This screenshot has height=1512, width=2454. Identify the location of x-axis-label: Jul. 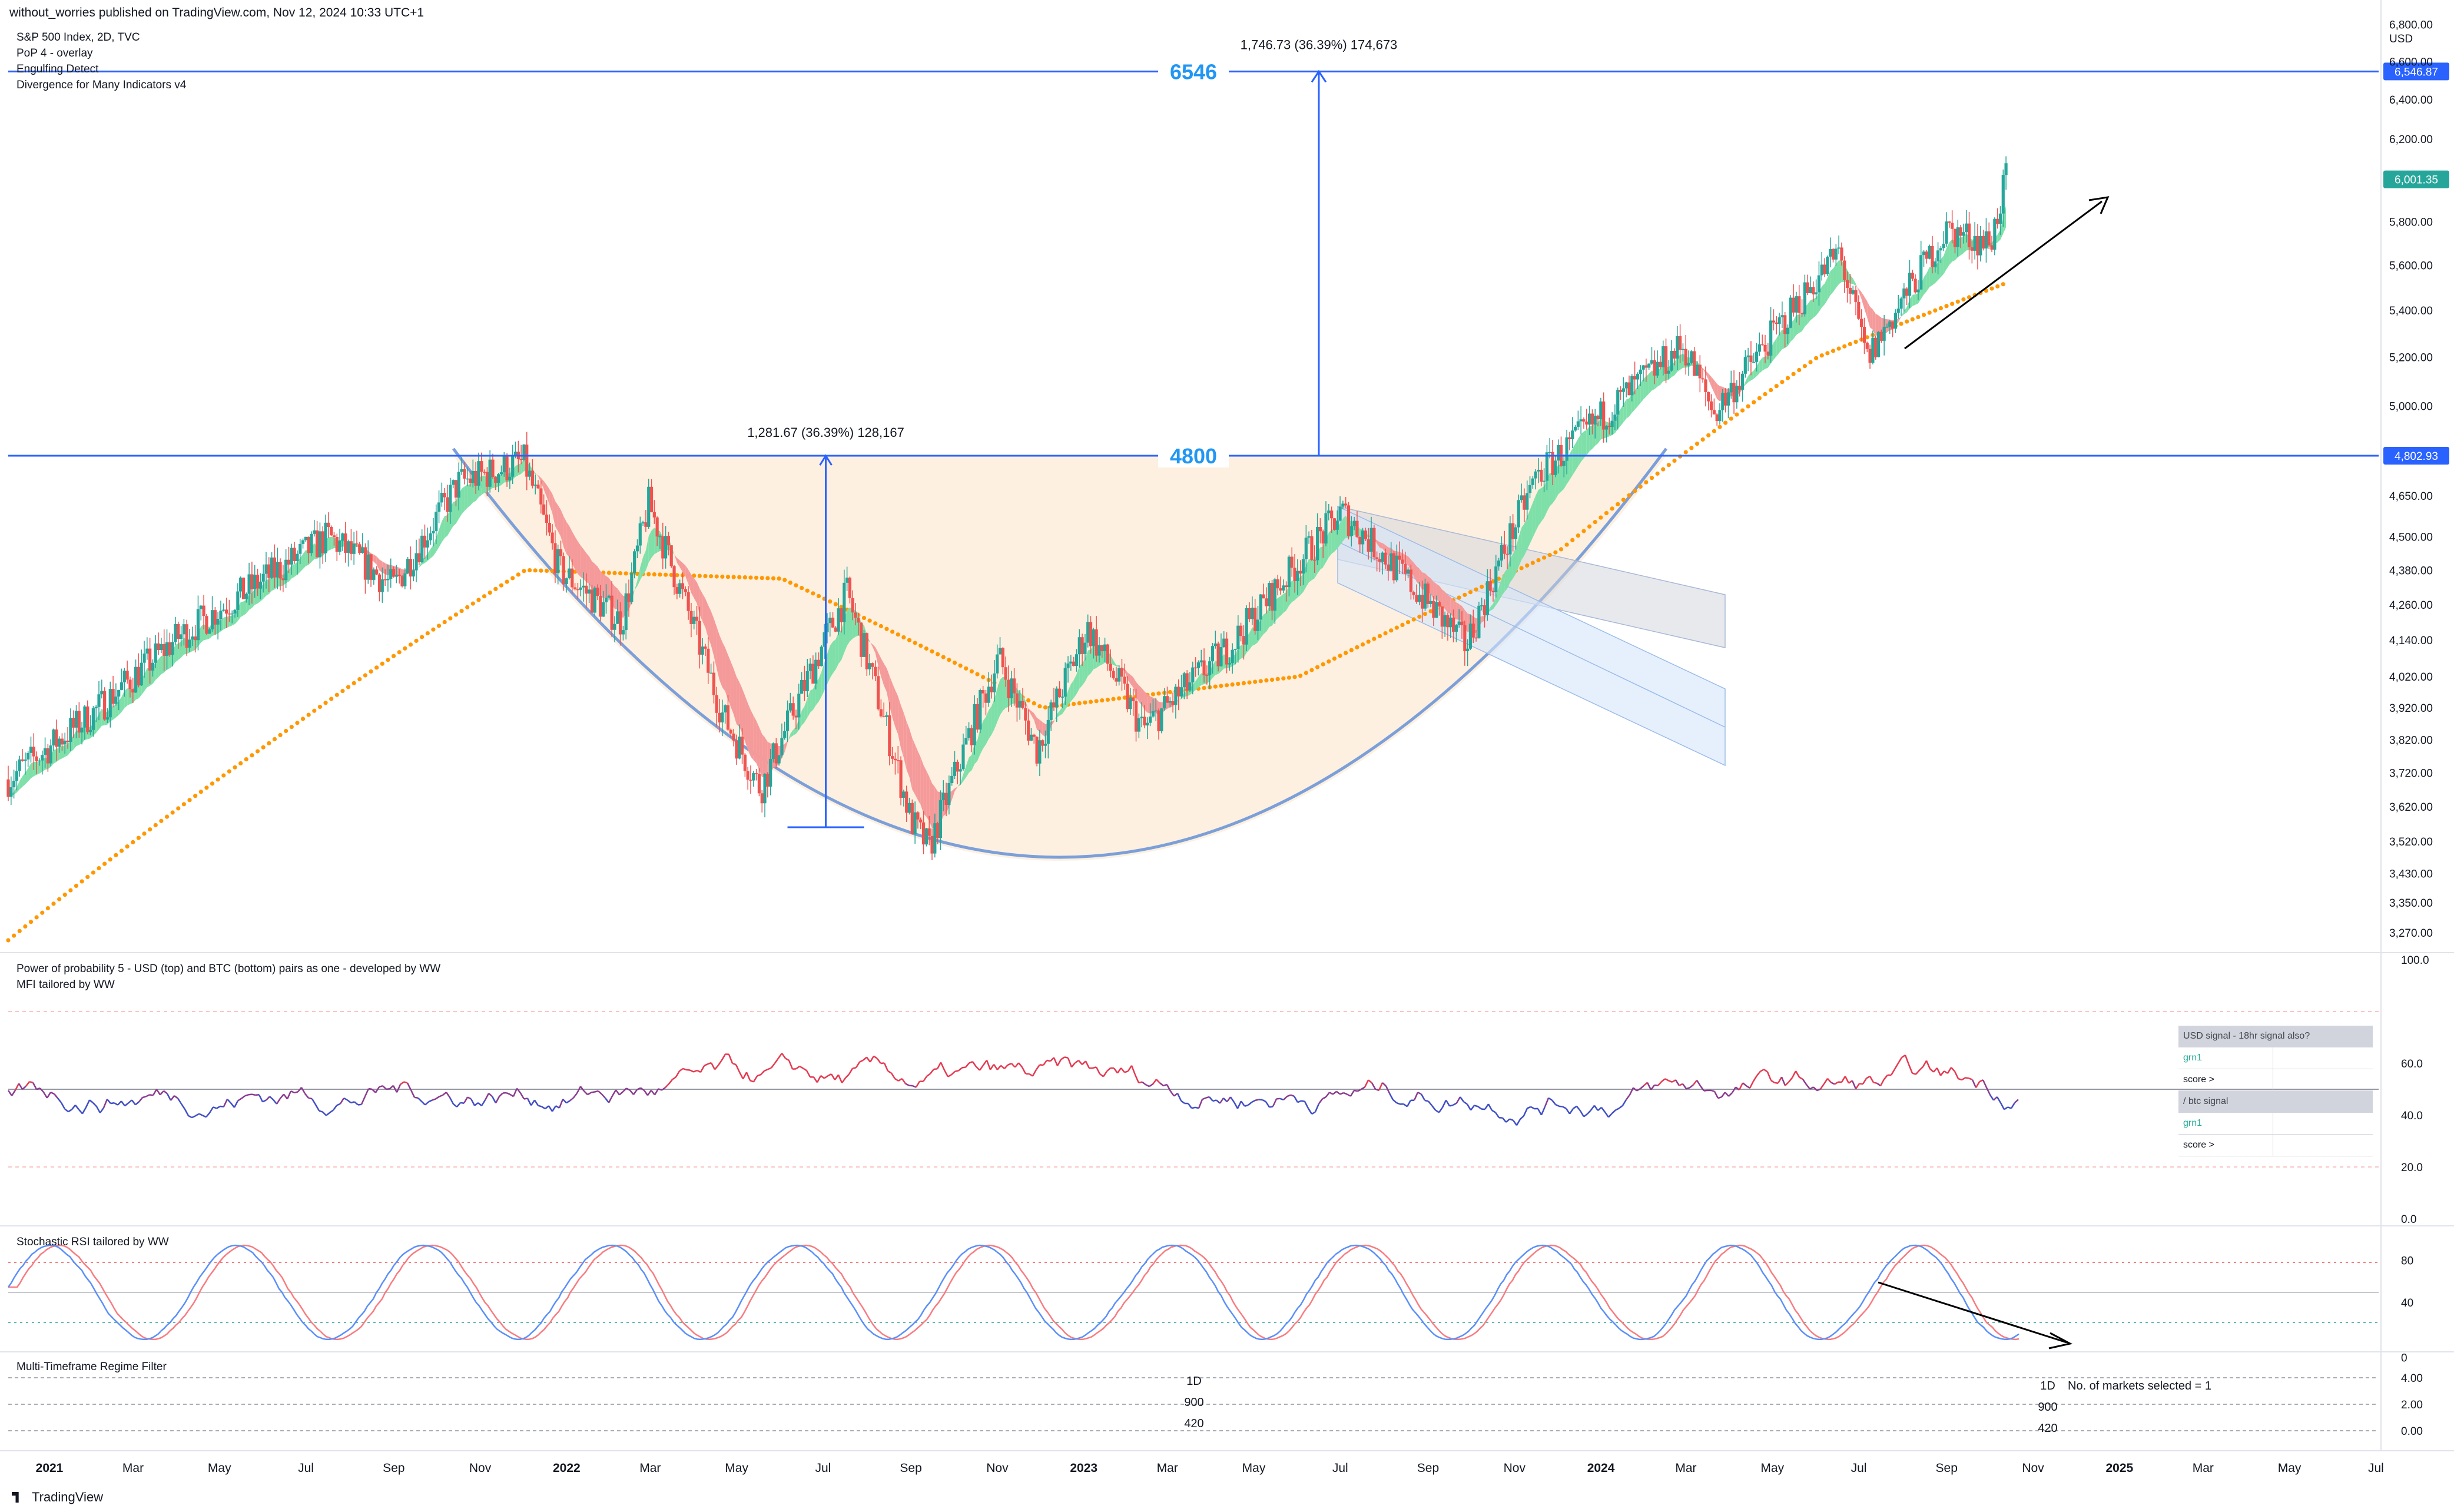
(823, 1468).